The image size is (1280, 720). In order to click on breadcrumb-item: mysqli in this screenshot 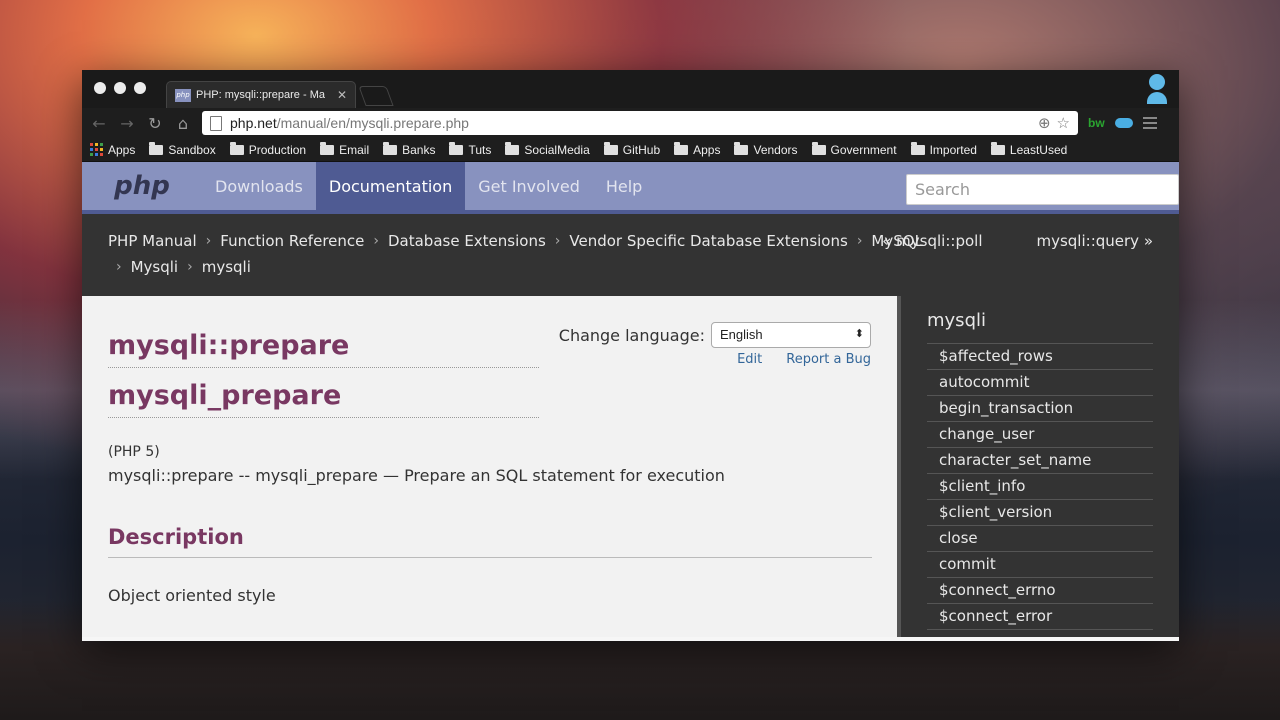, I will do `click(226, 267)`.